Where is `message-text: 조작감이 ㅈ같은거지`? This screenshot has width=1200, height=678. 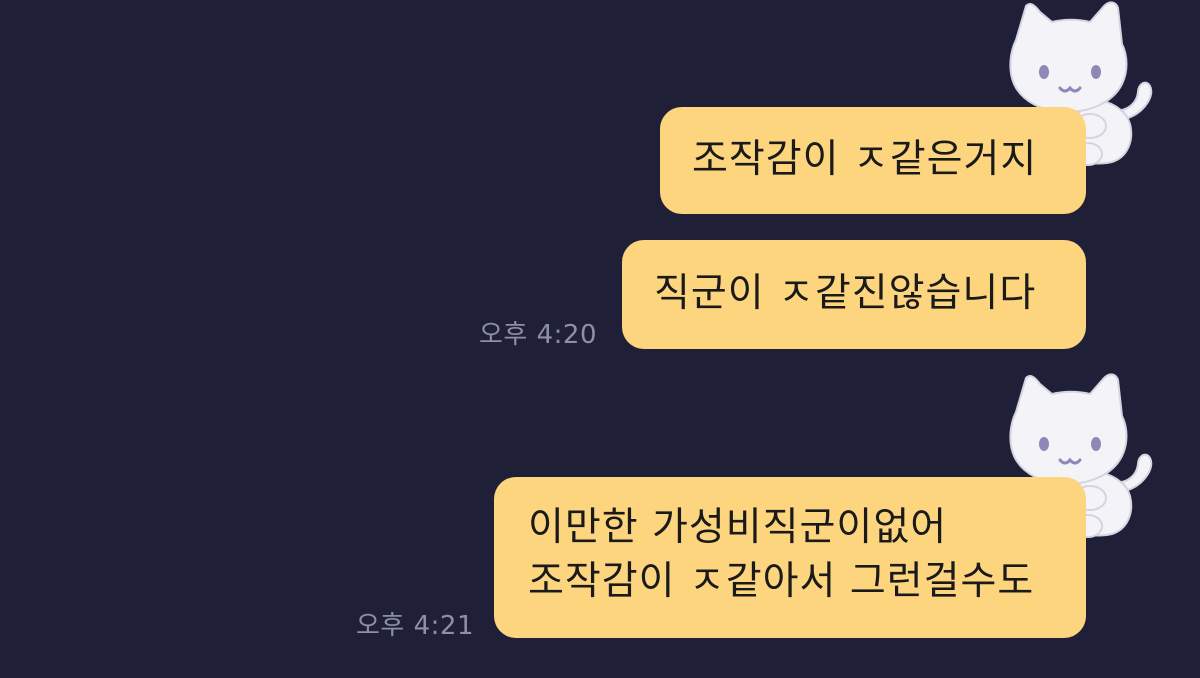 message-text: 조작감이 ㅈ같은거지 is located at coordinates (865, 159).